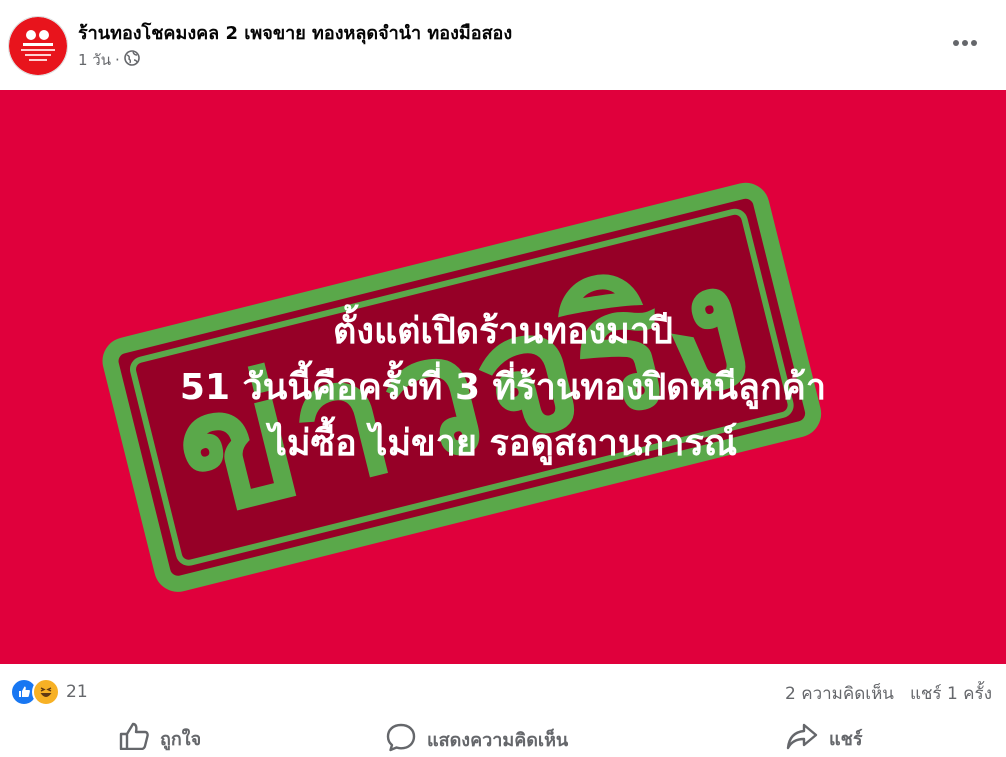  What do you see at coordinates (824, 738) in the screenshot?
I see `share-button: แชร์` at bounding box center [824, 738].